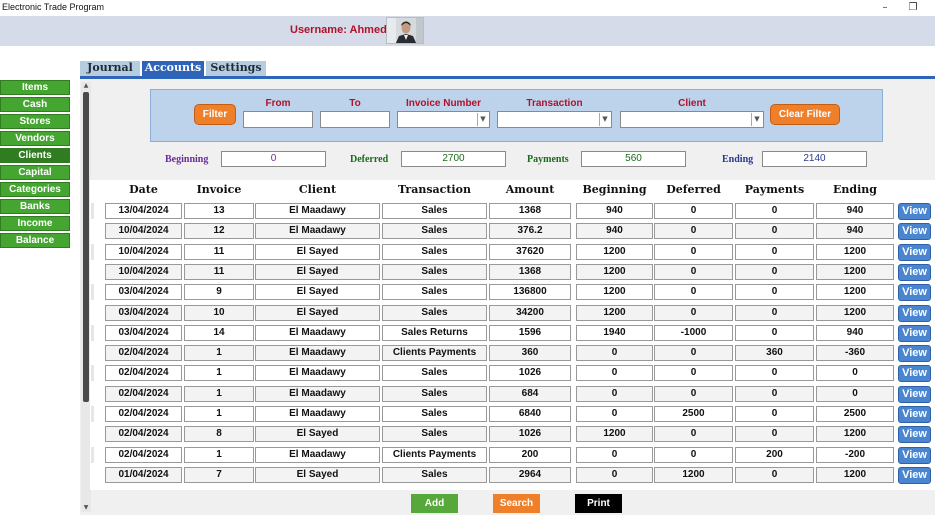  What do you see at coordinates (530, 189) in the screenshot?
I see `column-header-amount: Amount` at bounding box center [530, 189].